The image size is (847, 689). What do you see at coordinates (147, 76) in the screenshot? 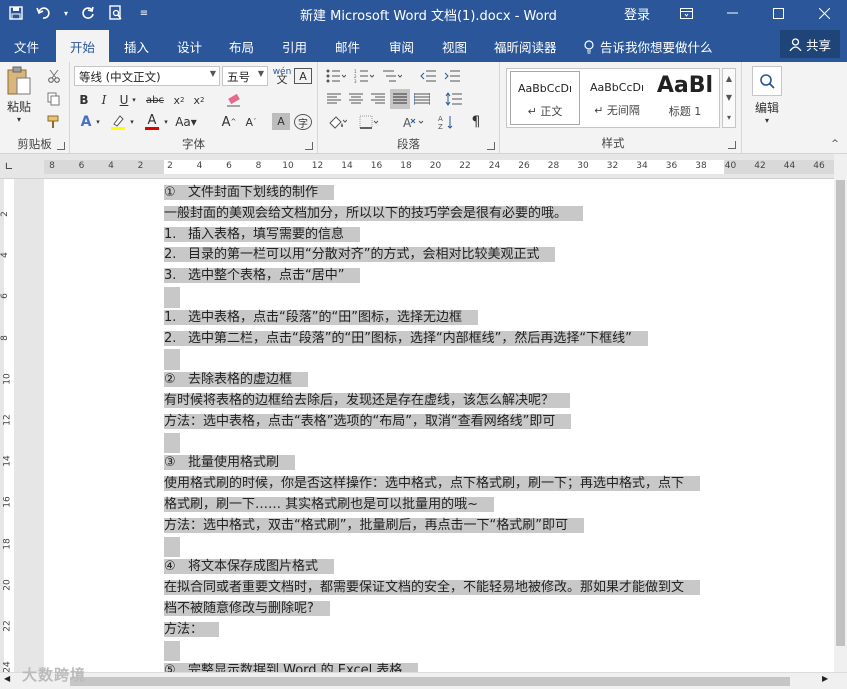
I see `font-name-combo: 等线 (中文正文) ▼` at bounding box center [147, 76].